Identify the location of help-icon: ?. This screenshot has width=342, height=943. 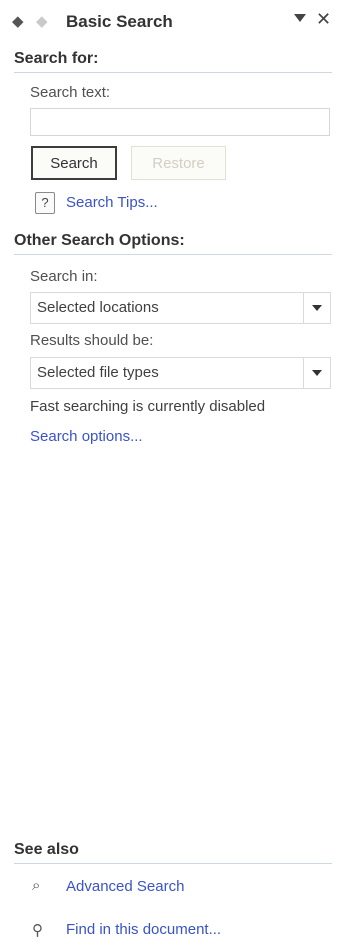
(45, 203).